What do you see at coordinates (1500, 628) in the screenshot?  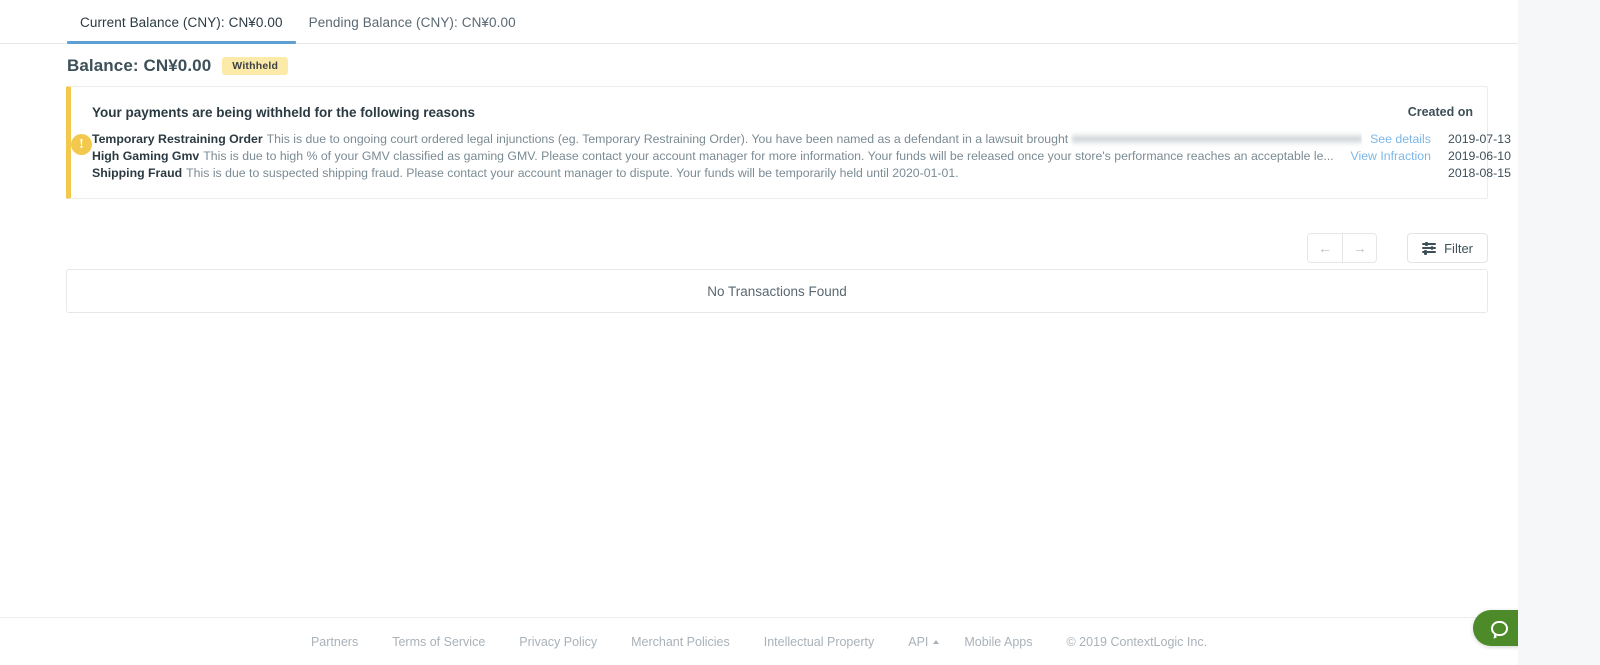 I see `chat-bubble-icon` at bounding box center [1500, 628].